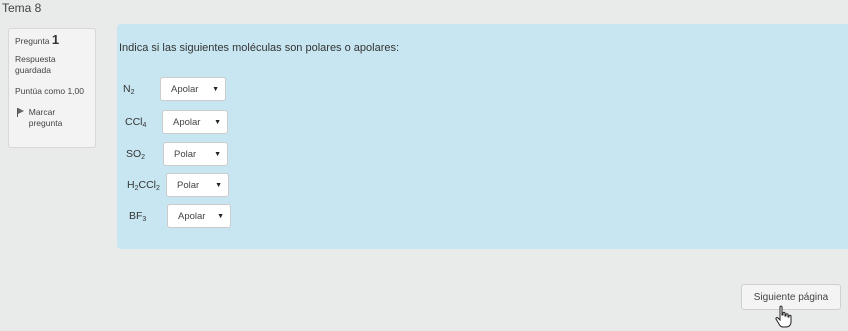 This screenshot has height=331, width=848. Describe the element at coordinates (49, 91) in the screenshot. I see `question-grade: Puntúa como 1,00` at that location.